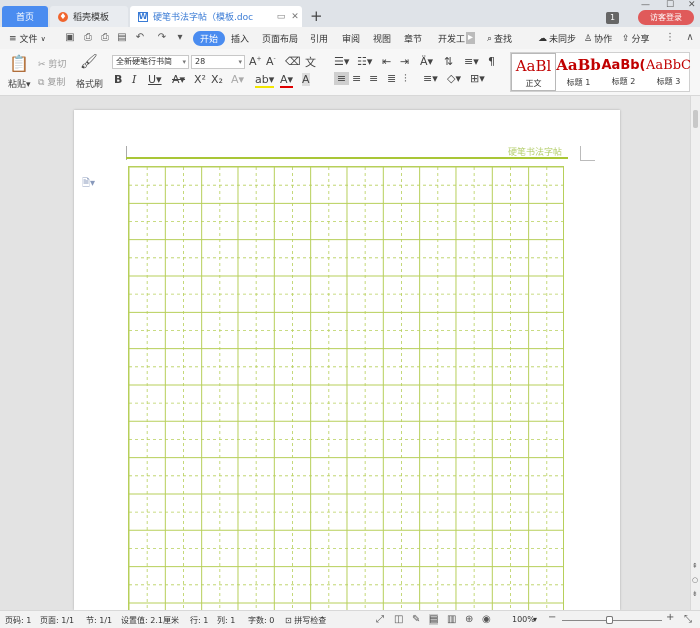  Describe the element at coordinates (623, 72) in the screenshot. I see `style-heading-2: AaBb( 标题 2` at that location.